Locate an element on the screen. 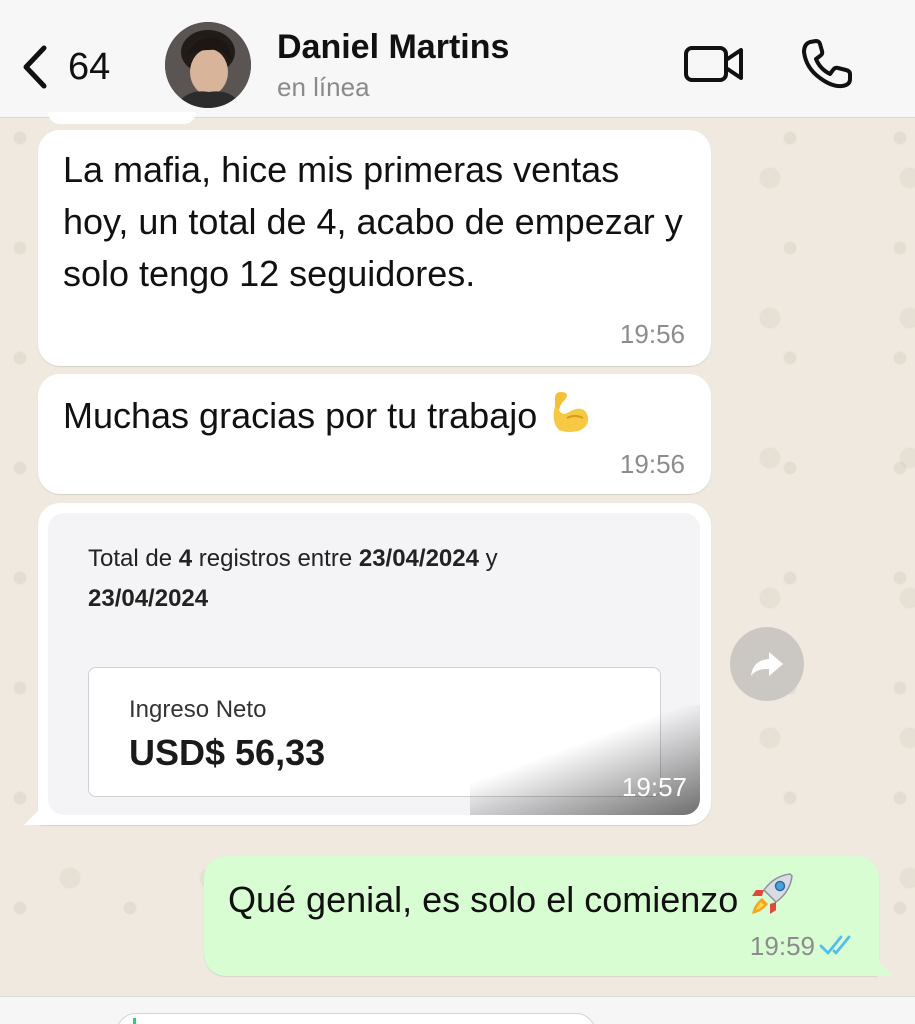 The image size is (915, 1024). back-button: 64 is located at coordinates (73, 67).